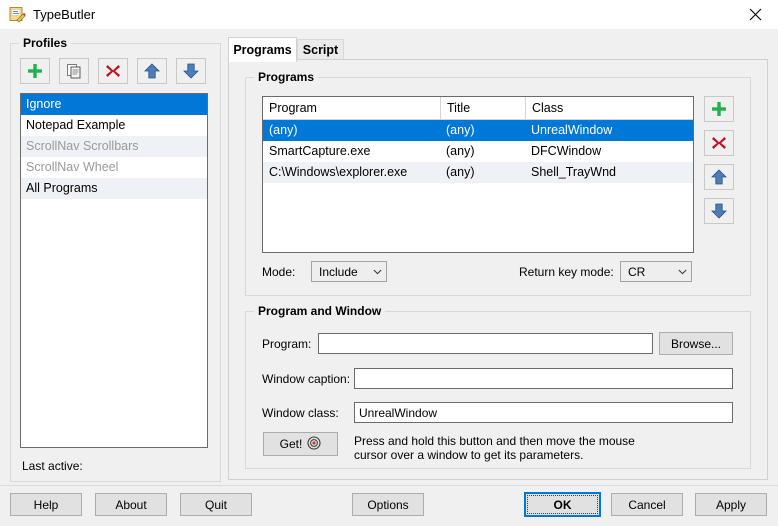  I want to click on about-button: About, so click(131, 504).